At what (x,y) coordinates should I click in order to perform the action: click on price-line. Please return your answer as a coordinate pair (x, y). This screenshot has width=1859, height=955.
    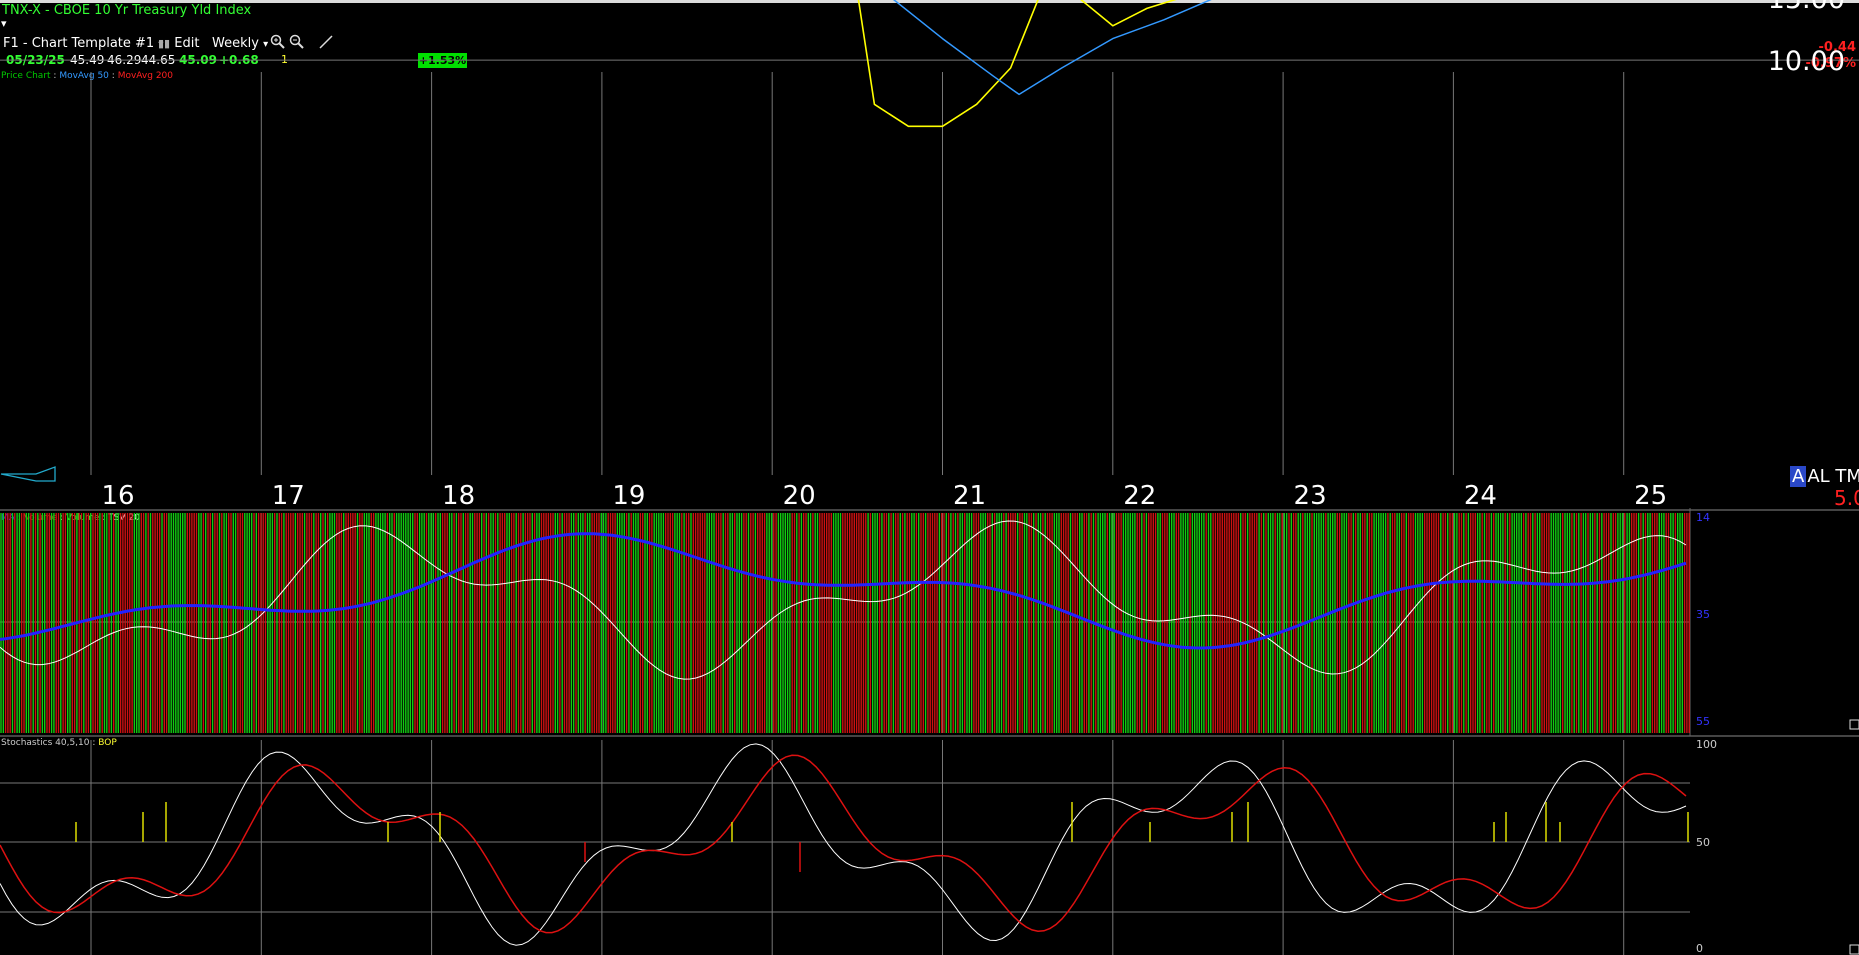
    Looking at the image, I should click on (1017, 64).